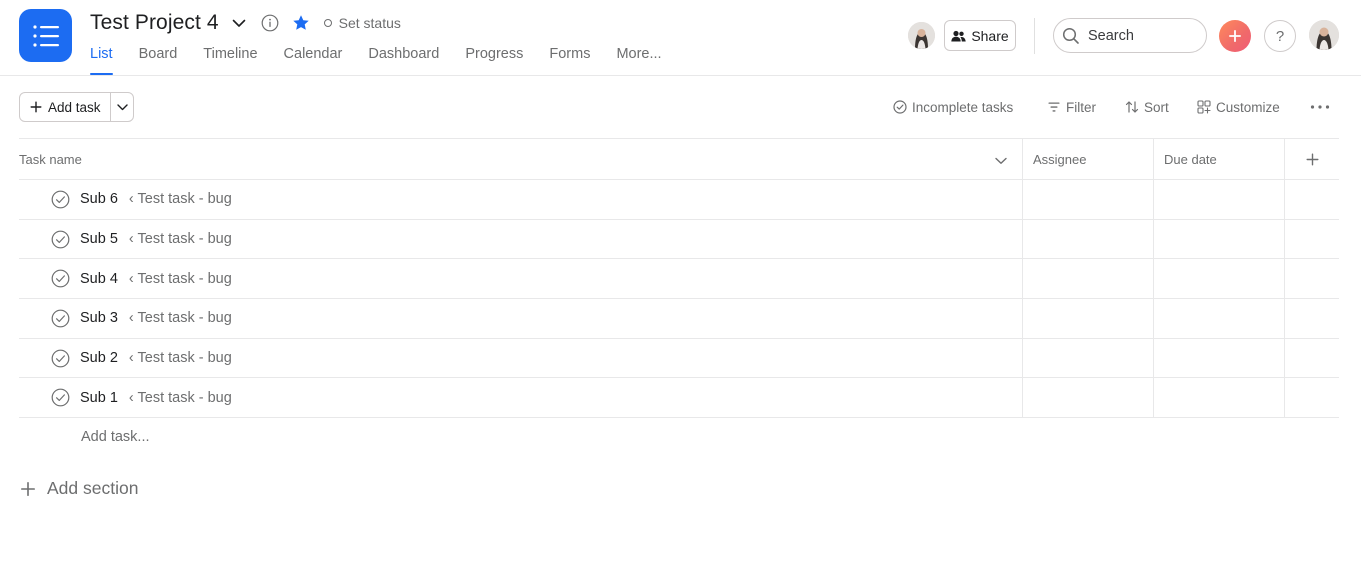 This screenshot has height=571, width=1361. What do you see at coordinates (403, 61) in the screenshot?
I see `tab-dashboard: Dashboard` at bounding box center [403, 61].